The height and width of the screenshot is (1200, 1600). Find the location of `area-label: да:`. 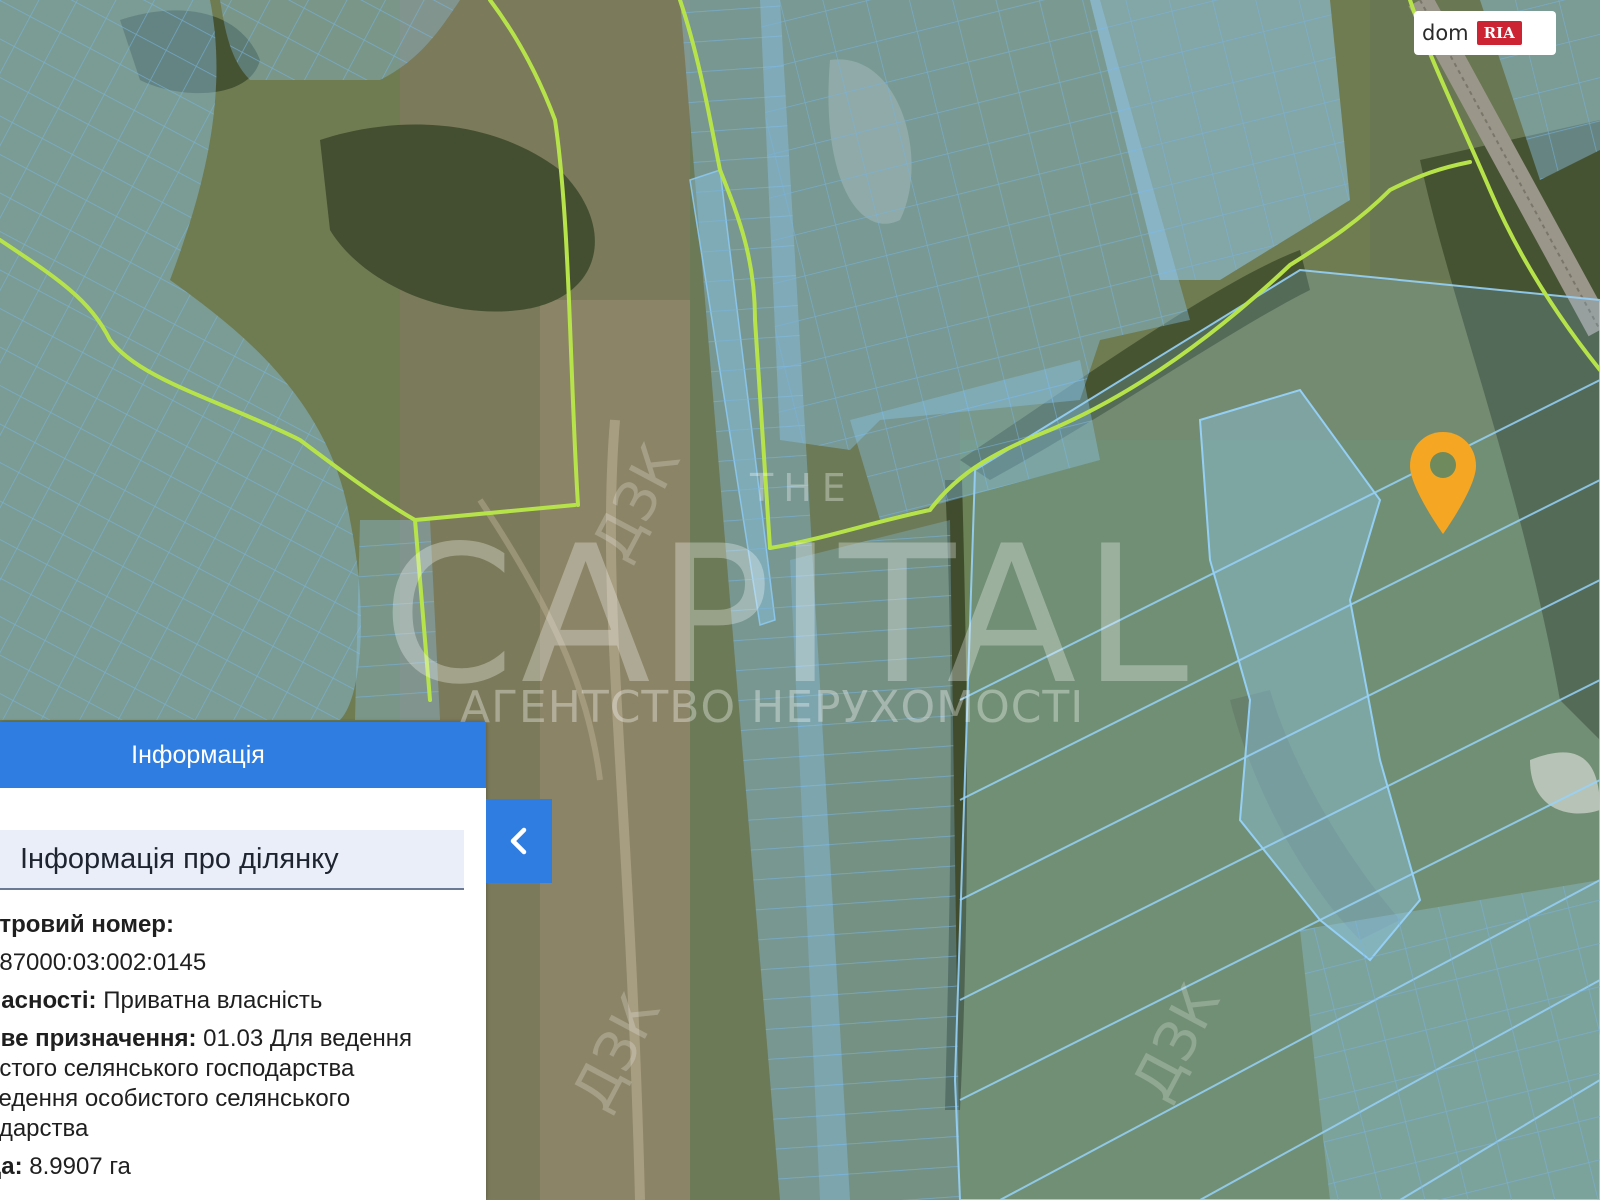

area-label: да: is located at coordinates (11, 1166).